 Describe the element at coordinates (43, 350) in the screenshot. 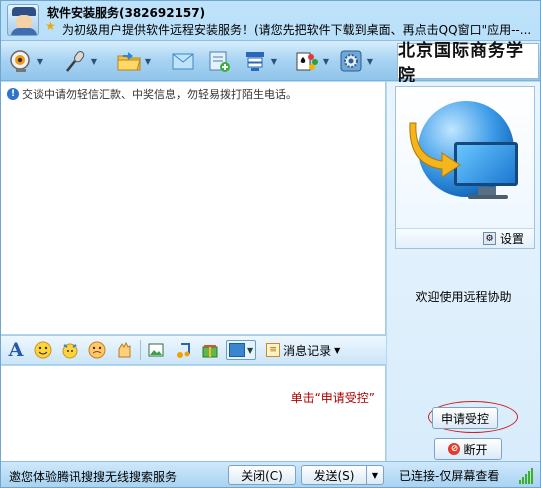

I see `emoji-smile-icon` at that location.